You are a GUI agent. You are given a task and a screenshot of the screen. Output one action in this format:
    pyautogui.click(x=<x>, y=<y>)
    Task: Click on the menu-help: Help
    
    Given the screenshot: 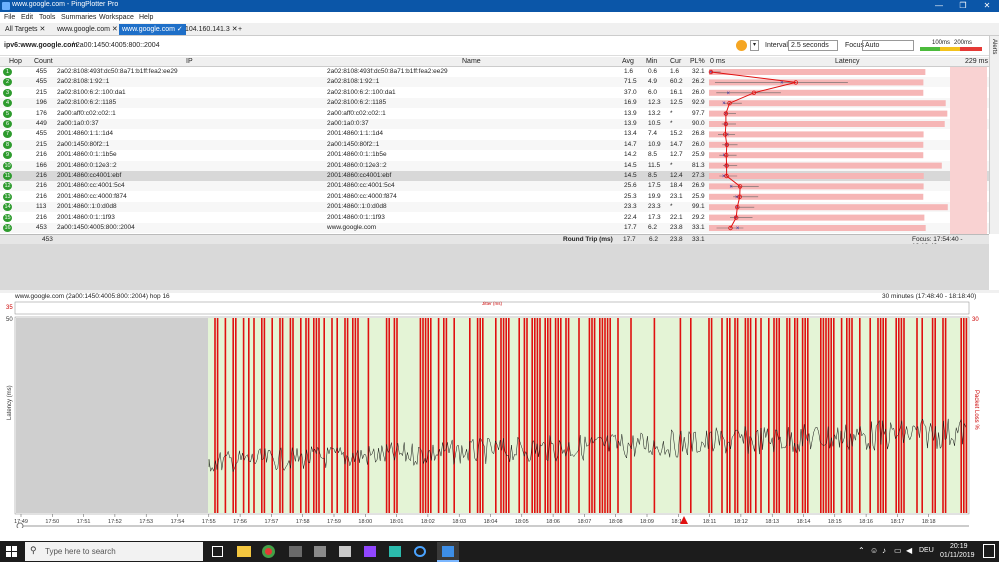 What is the action you would take?
    pyautogui.click(x=146, y=17)
    